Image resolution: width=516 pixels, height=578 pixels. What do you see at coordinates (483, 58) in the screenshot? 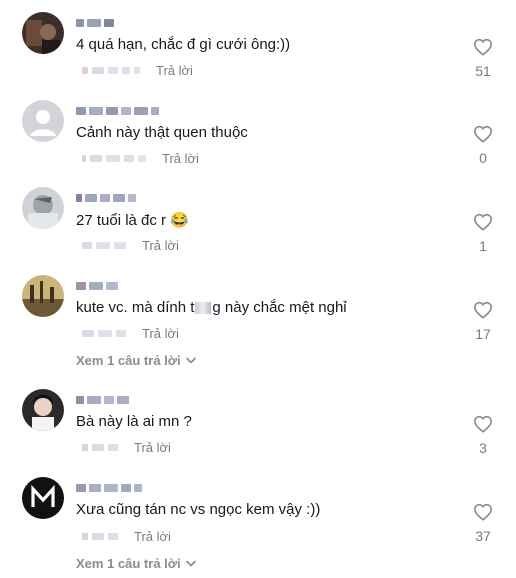
I see `like-control: 51` at bounding box center [483, 58].